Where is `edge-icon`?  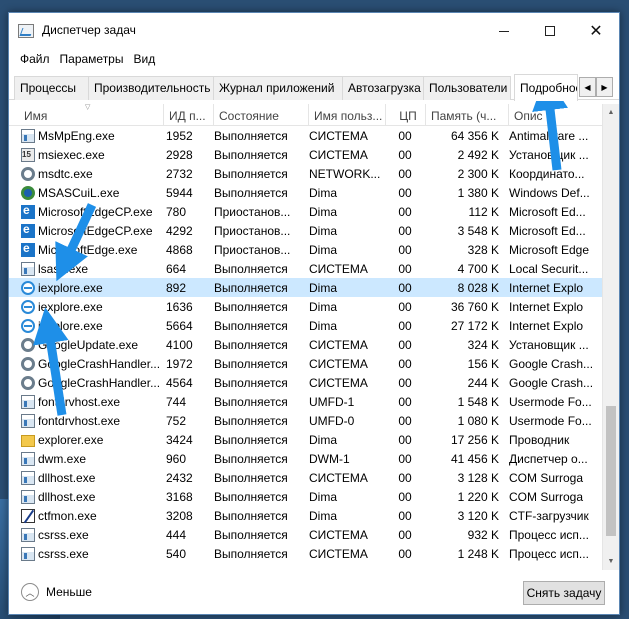
edge-icon is located at coordinates (28, 211).